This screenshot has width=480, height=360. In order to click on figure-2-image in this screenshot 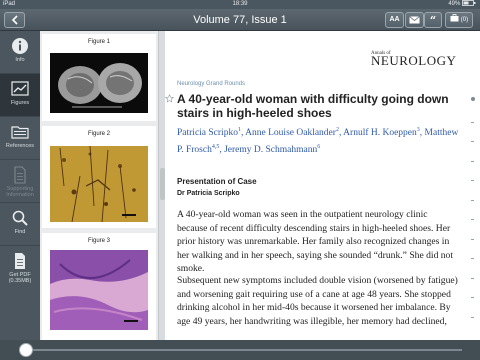, I will do `click(99, 184)`.